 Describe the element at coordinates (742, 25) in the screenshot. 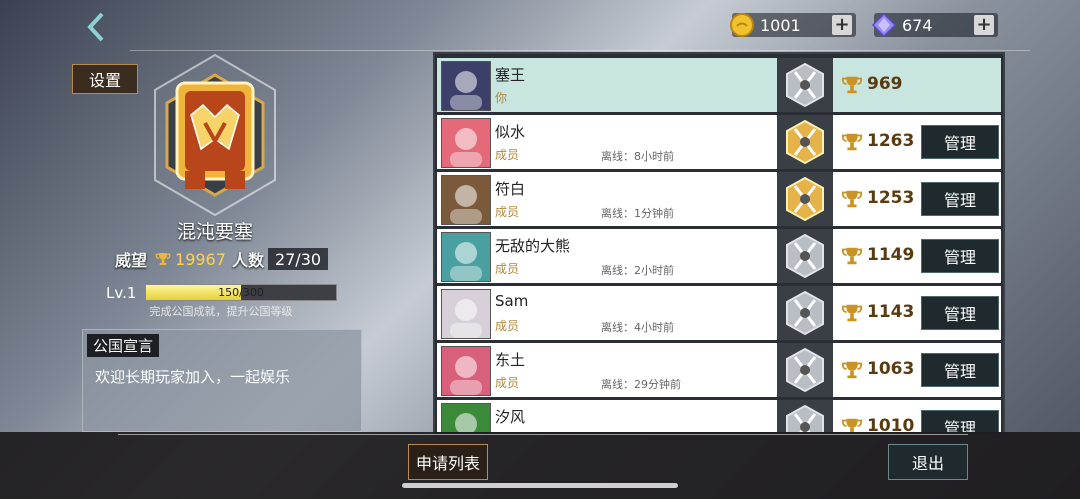

I see `gold-coin-icon` at that location.